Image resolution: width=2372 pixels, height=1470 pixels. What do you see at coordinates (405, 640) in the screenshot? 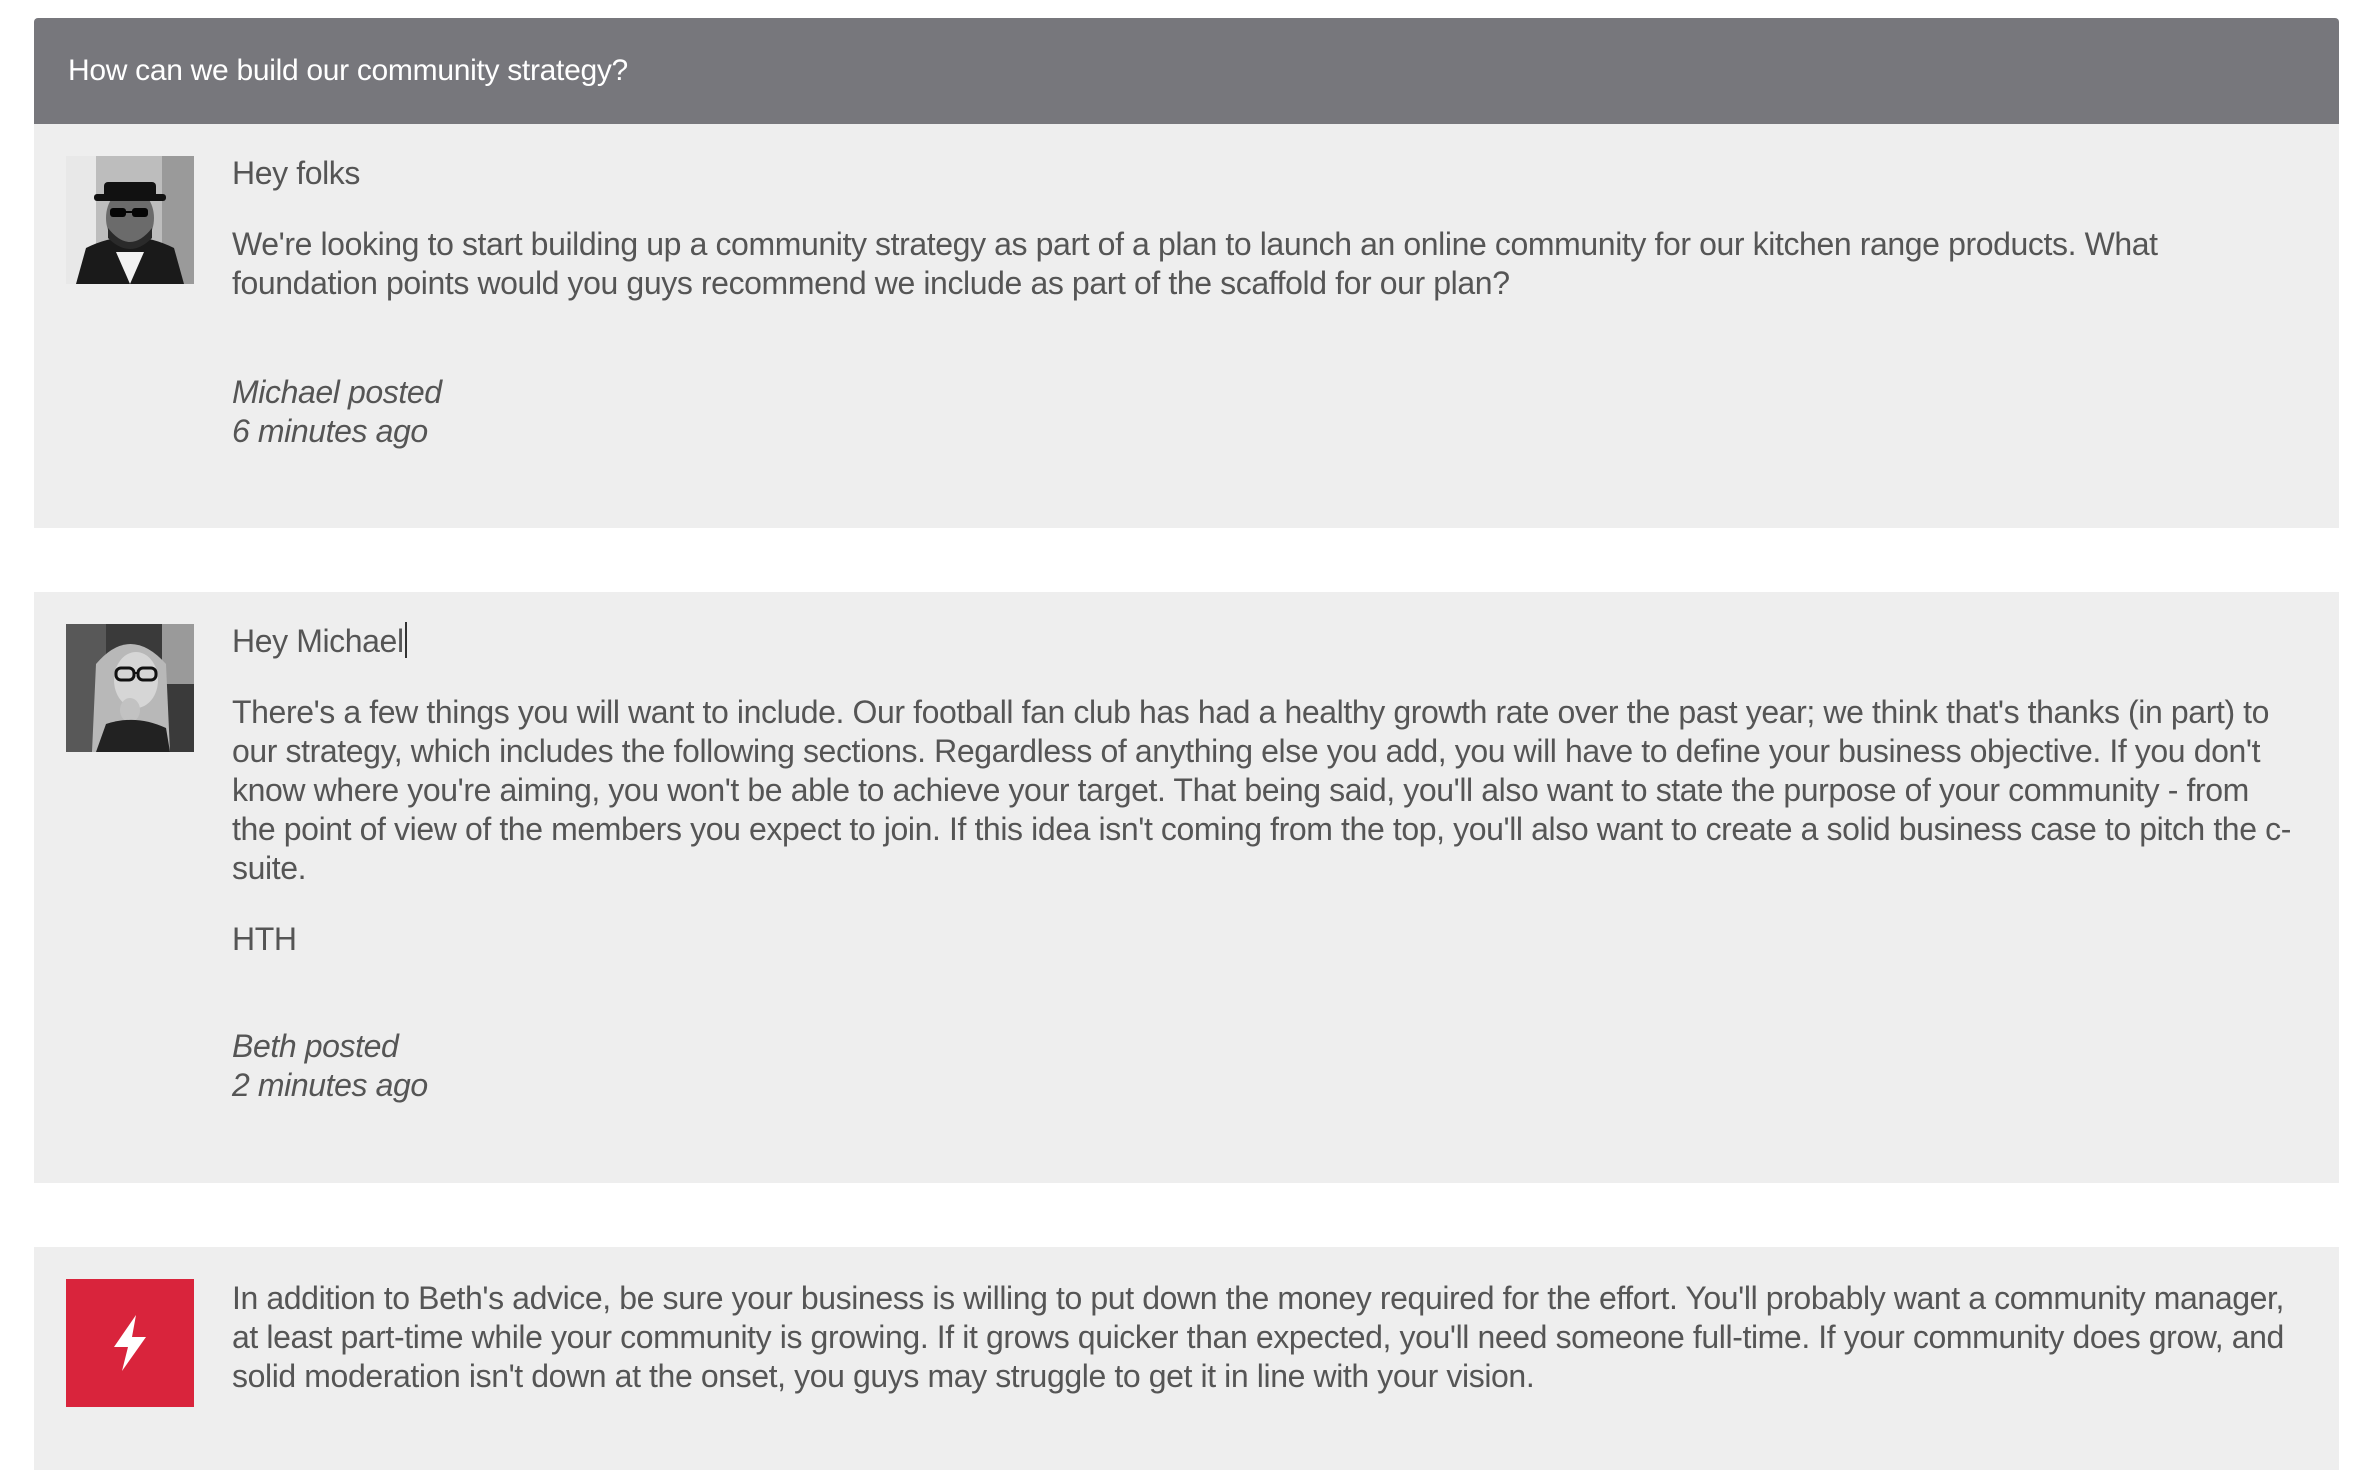
I see `text-cursor` at bounding box center [405, 640].